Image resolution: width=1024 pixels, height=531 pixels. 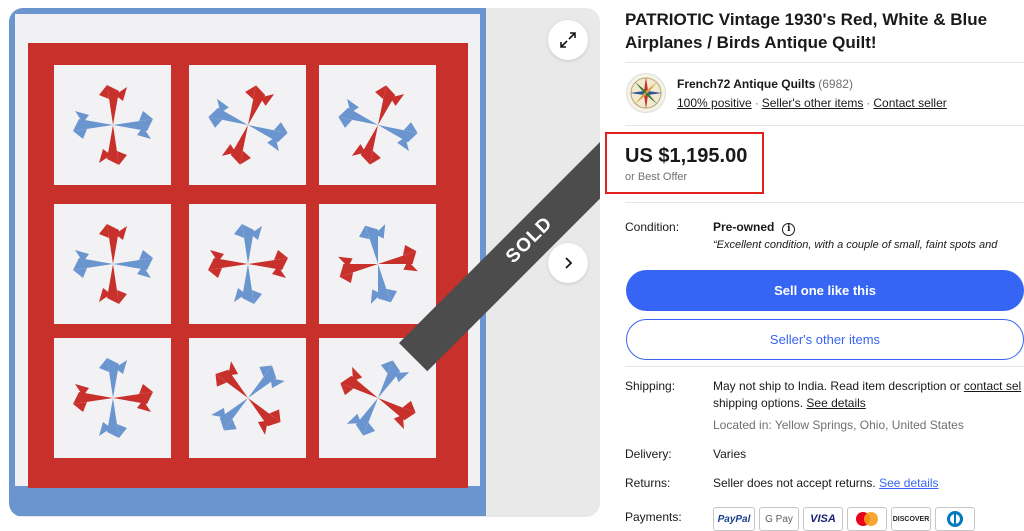 I want to click on next-image-button, so click(x=568, y=263).